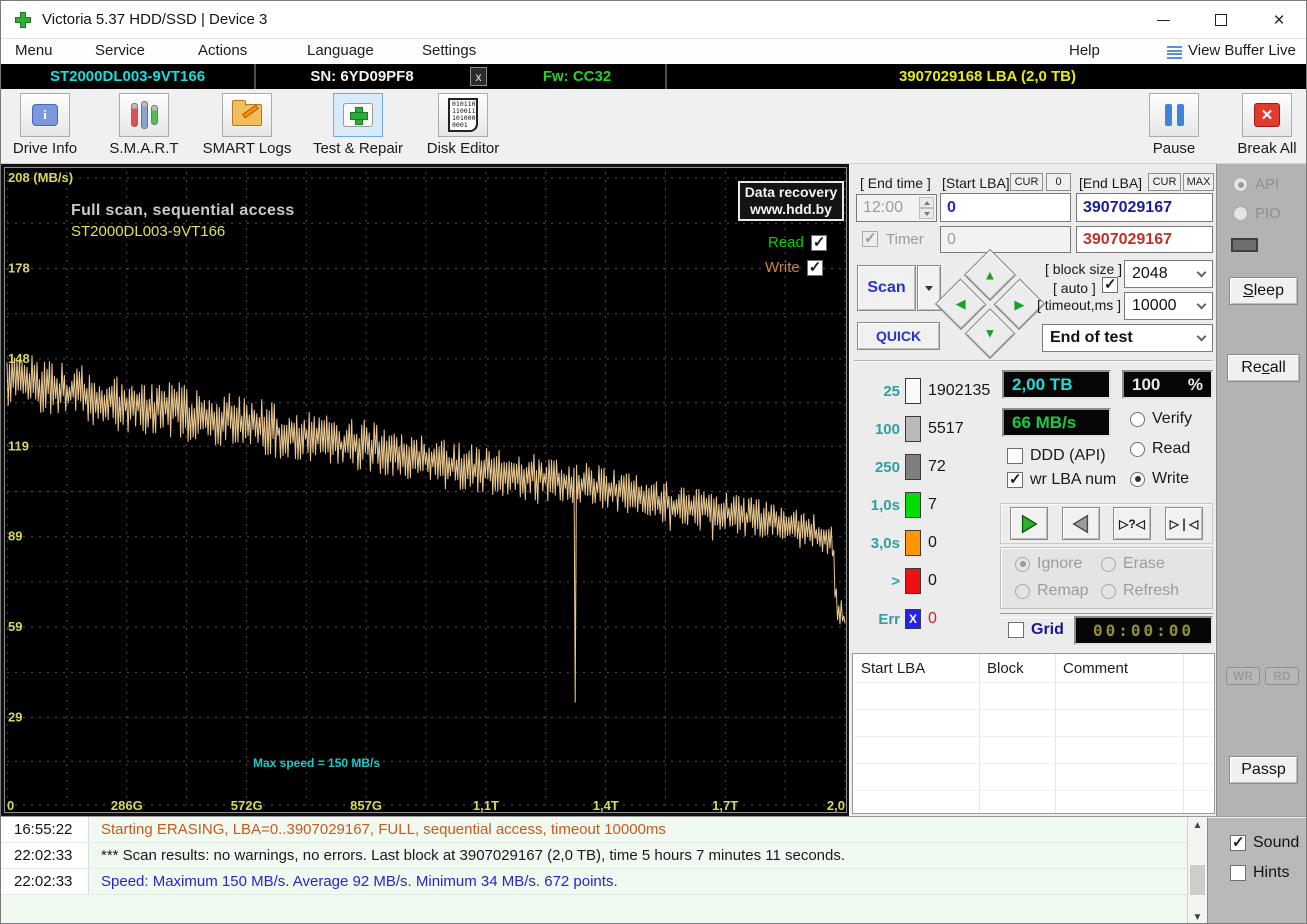 The image size is (1307, 924). Describe the element at coordinates (1058, 182) in the screenshot. I see `start-lba-zero-button: 0` at that location.